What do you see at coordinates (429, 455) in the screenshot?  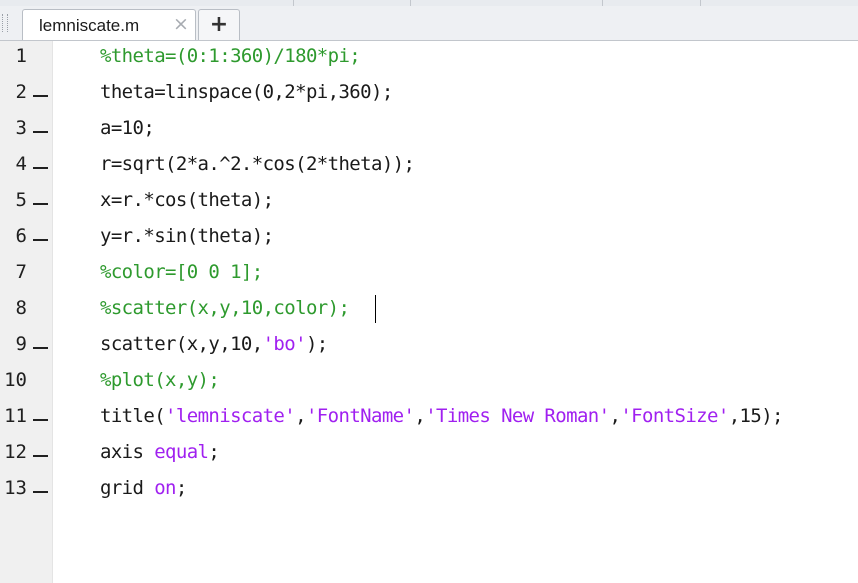 I see `code-line: 12 axis equal;` at bounding box center [429, 455].